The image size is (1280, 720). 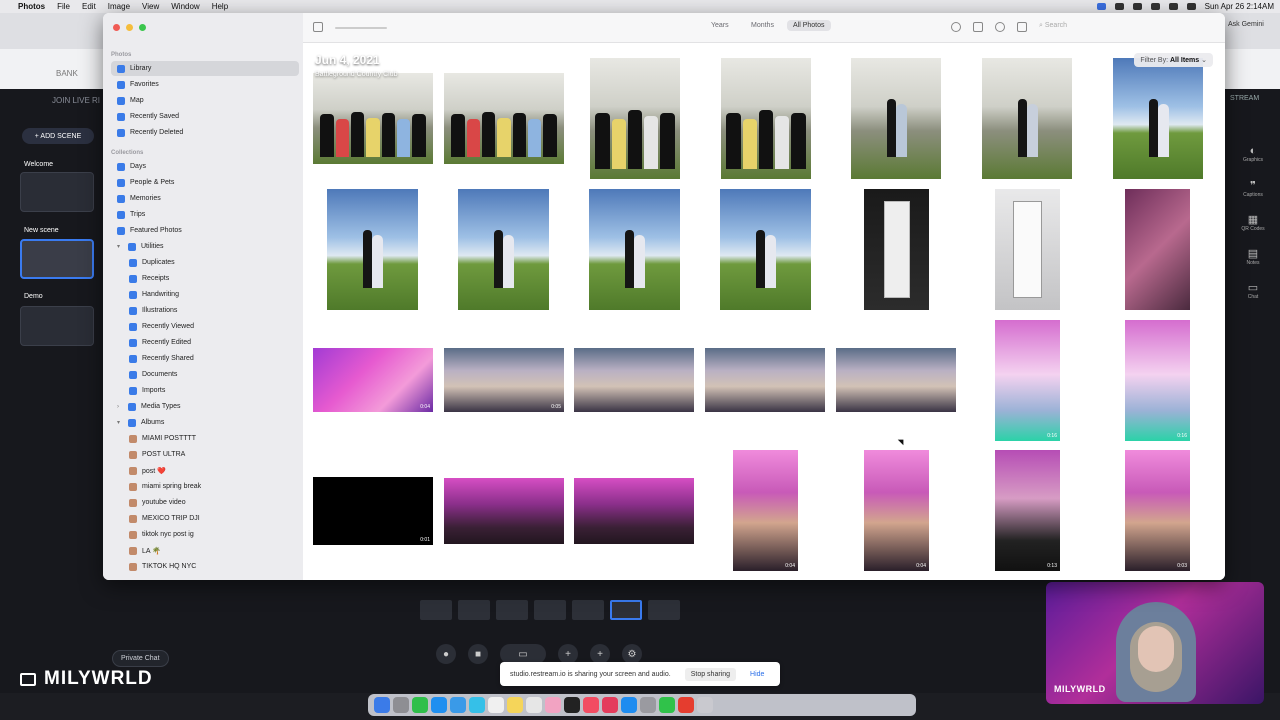 What do you see at coordinates (523, 654) in the screenshot?
I see `screen-share-button: ▭` at bounding box center [523, 654].